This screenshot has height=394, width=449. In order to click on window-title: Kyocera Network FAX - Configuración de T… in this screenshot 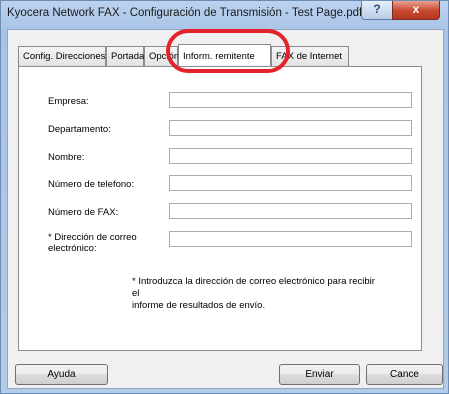, I will do `click(185, 13)`.